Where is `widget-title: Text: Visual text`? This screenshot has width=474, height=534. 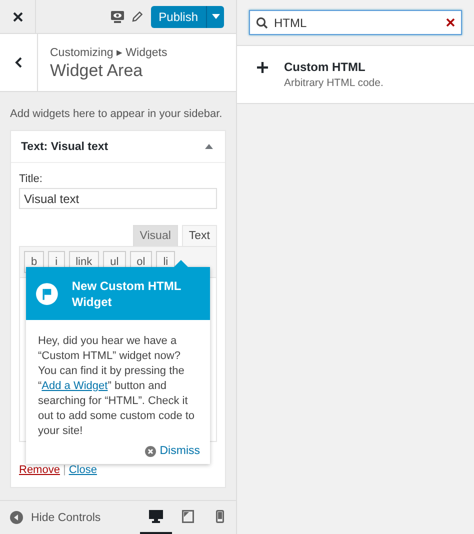
widget-title: Text: Visual text is located at coordinates (64, 146).